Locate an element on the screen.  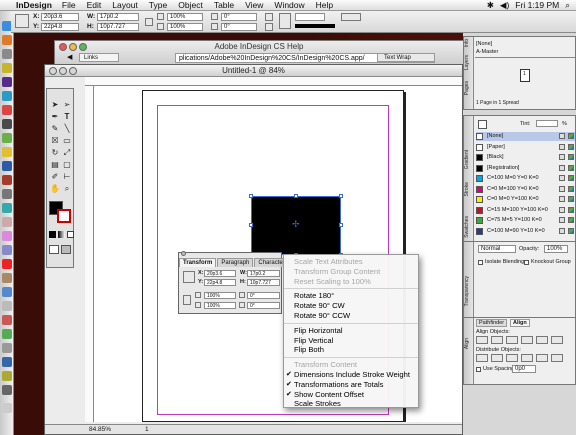
menu-file: File is located at coordinates (69, 5).